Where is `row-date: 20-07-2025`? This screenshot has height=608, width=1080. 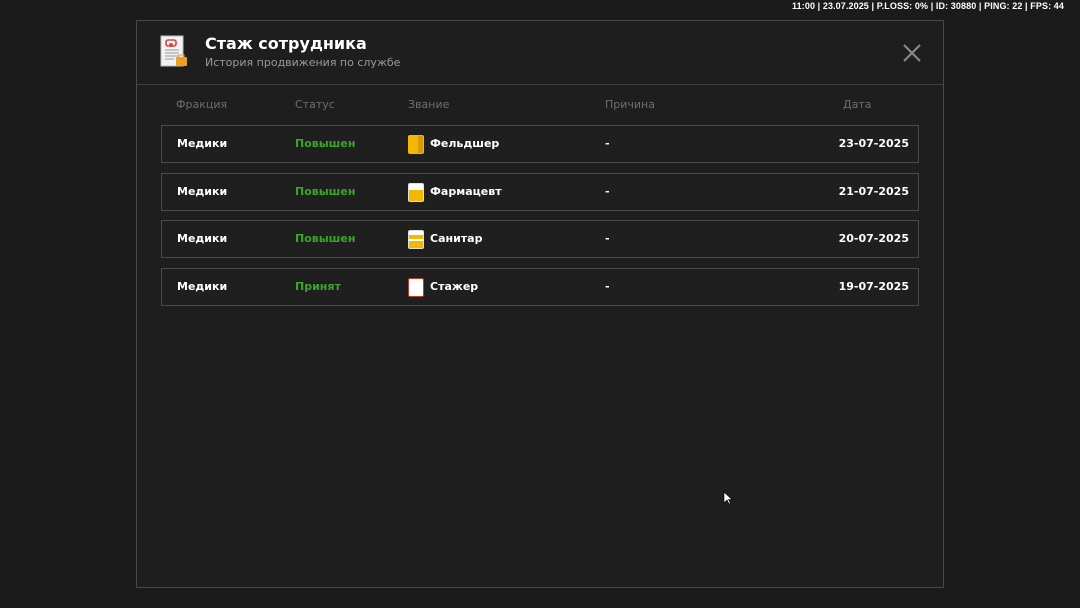 row-date: 20-07-2025 is located at coordinates (873, 238).